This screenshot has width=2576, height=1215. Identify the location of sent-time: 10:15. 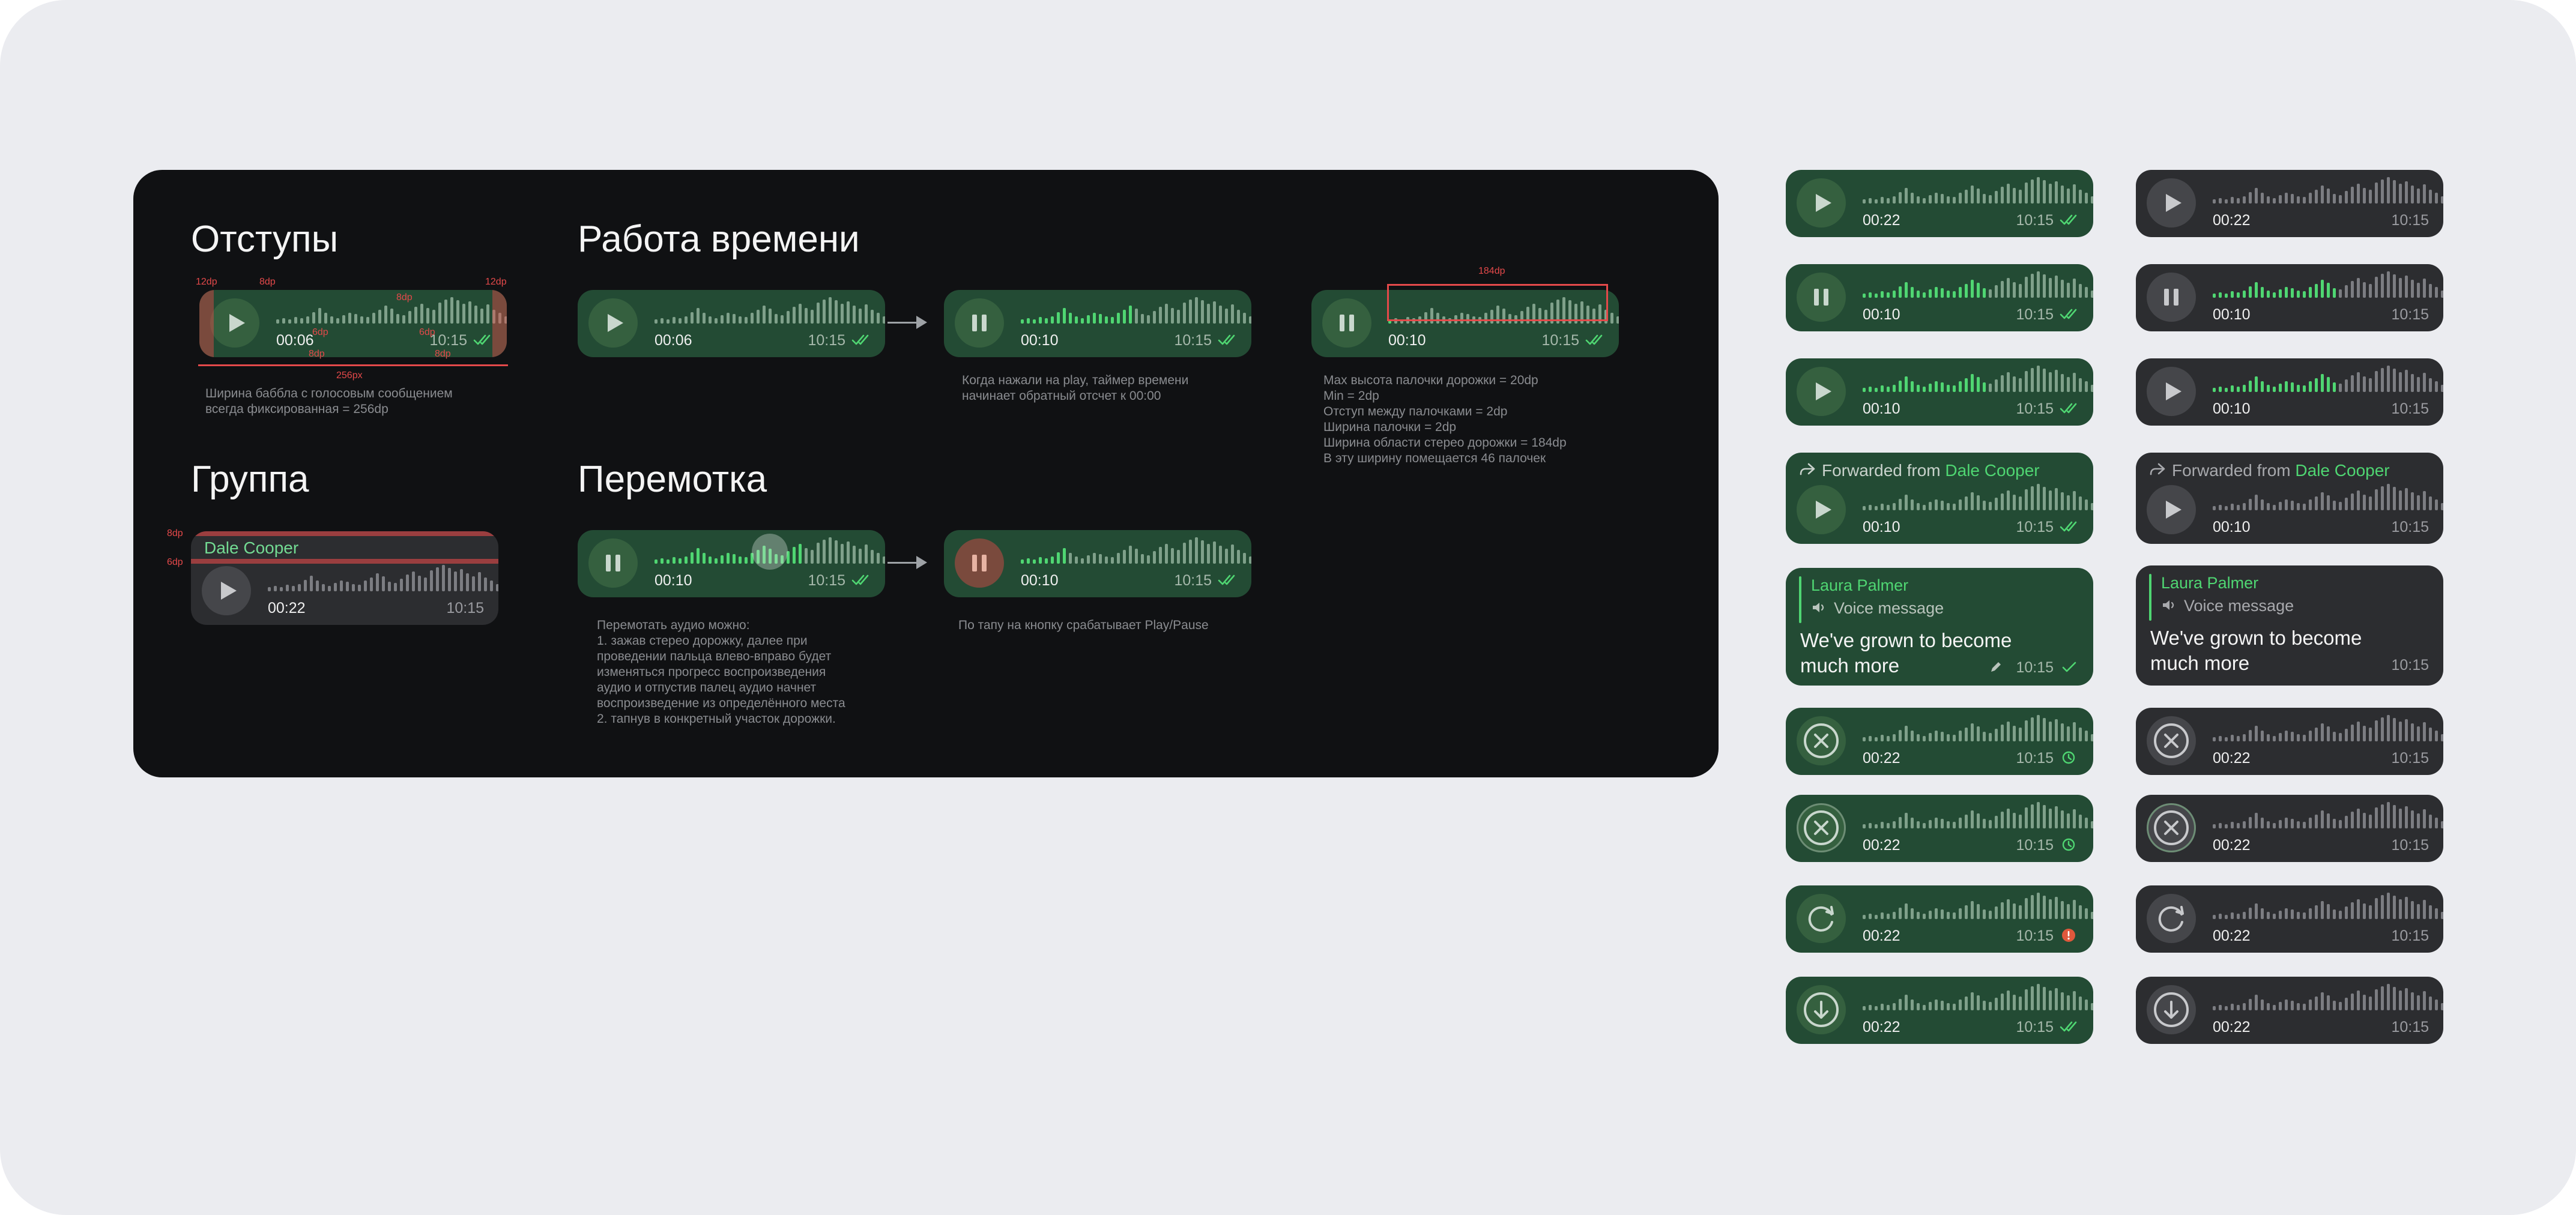
(2410, 665).